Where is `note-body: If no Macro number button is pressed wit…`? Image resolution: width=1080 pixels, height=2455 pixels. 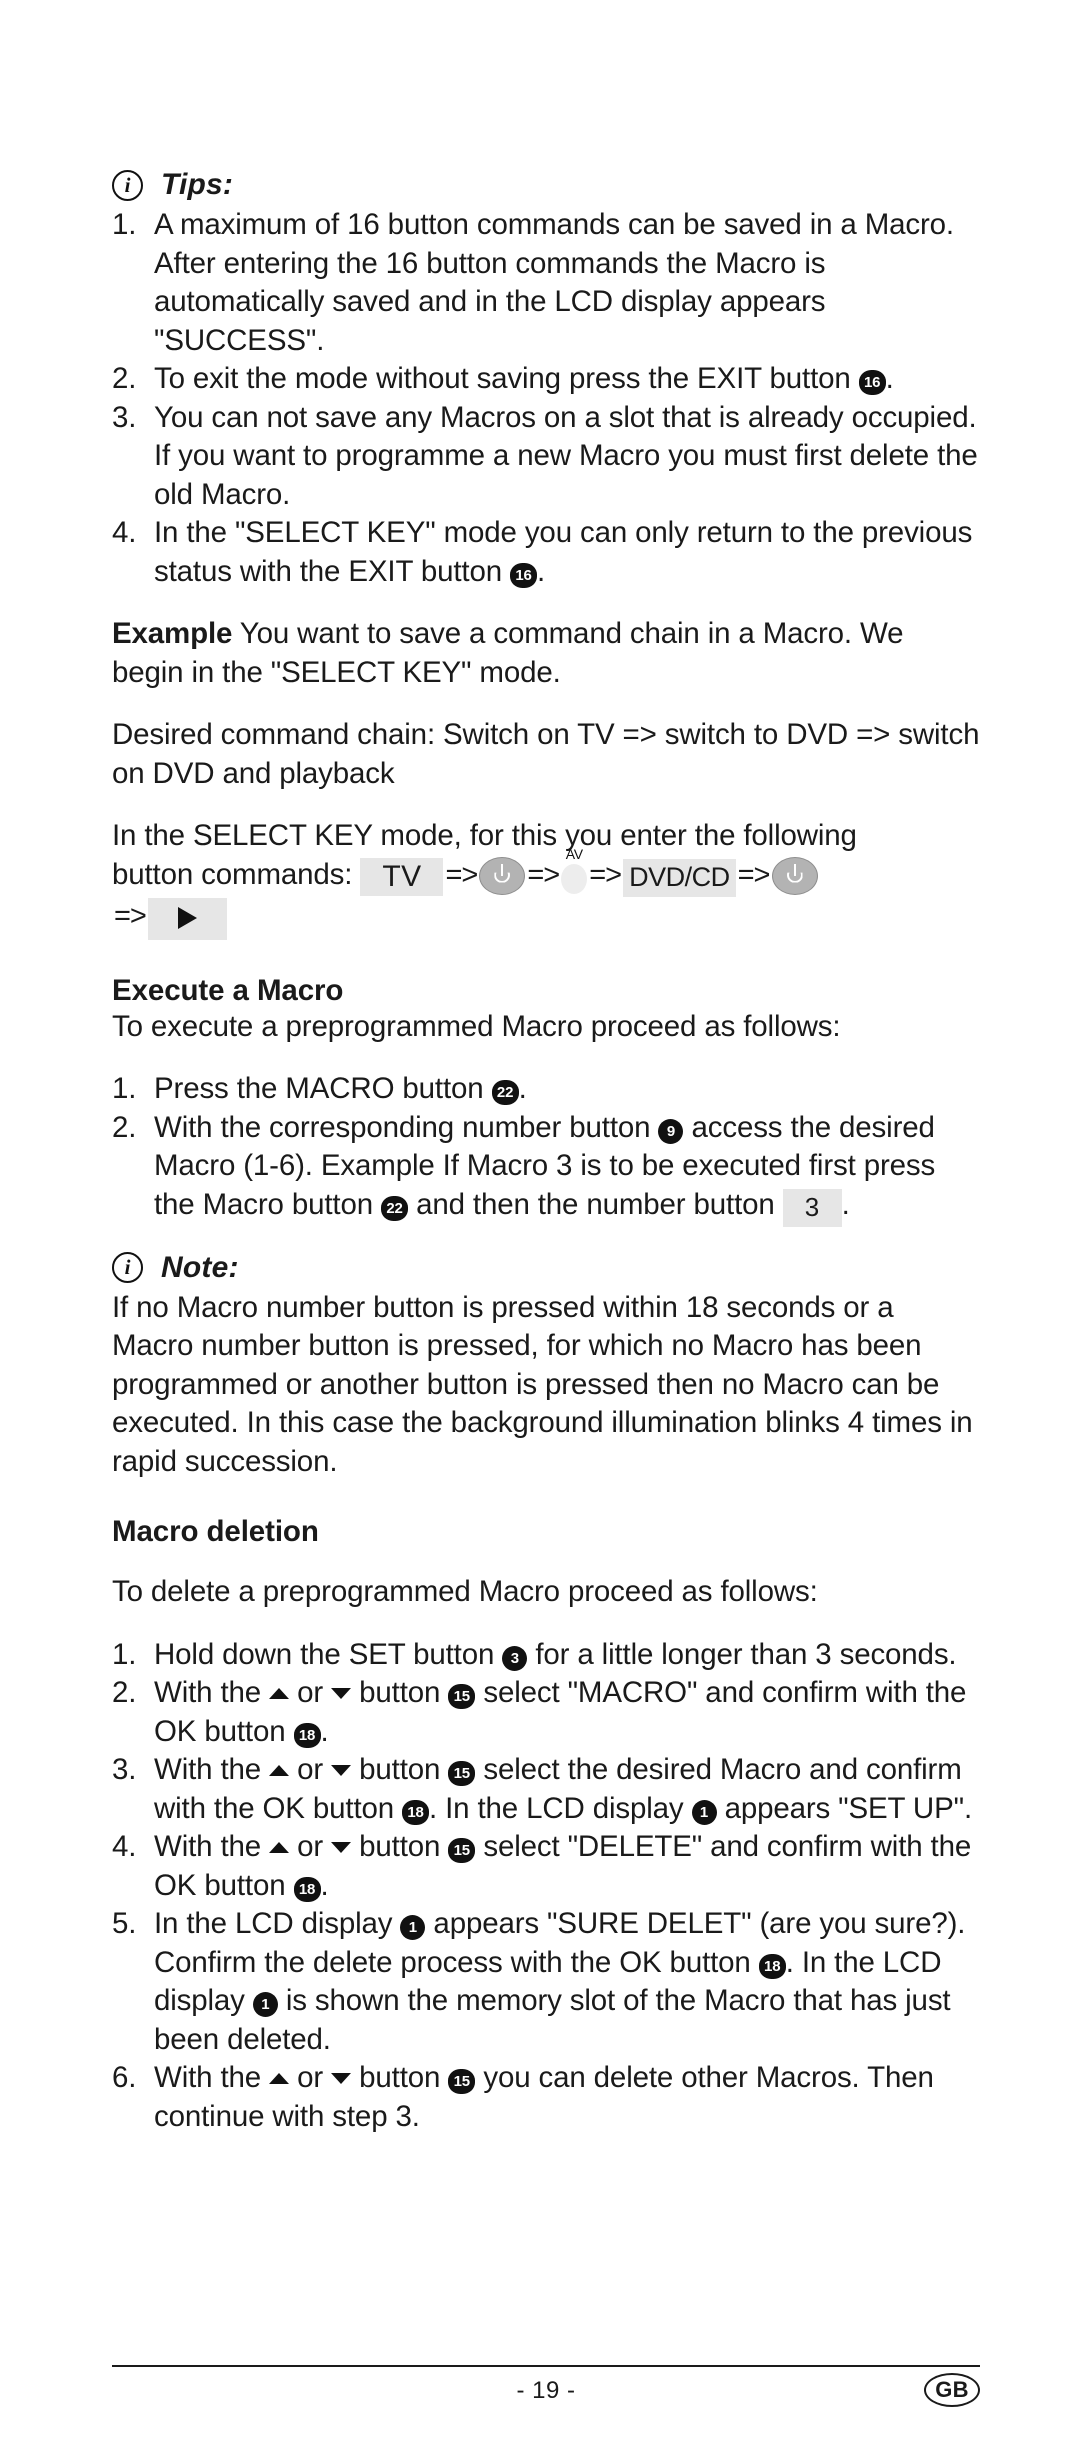
note-body: If no Macro number button is pressed wit… is located at coordinates (542, 1384).